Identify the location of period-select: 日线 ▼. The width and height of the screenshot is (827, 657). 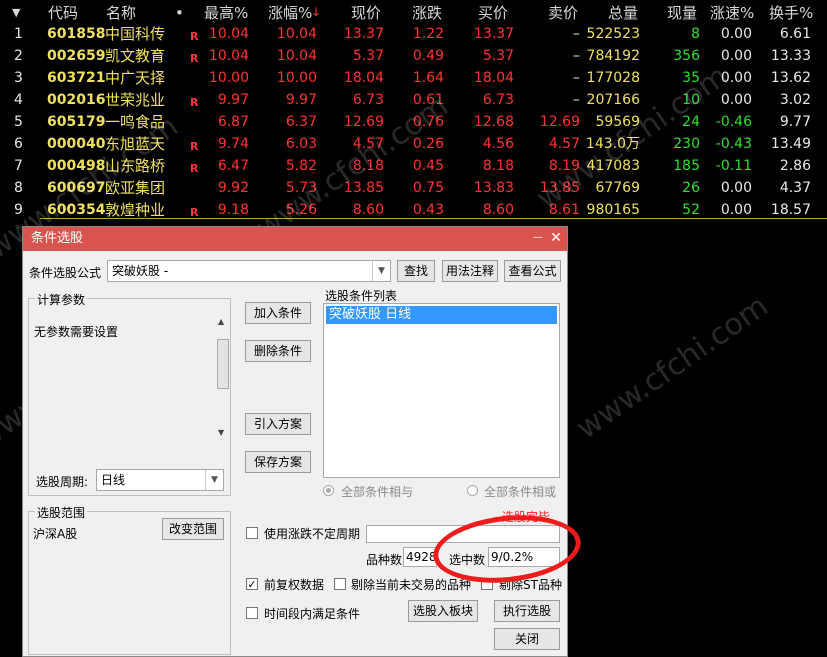
(160, 480).